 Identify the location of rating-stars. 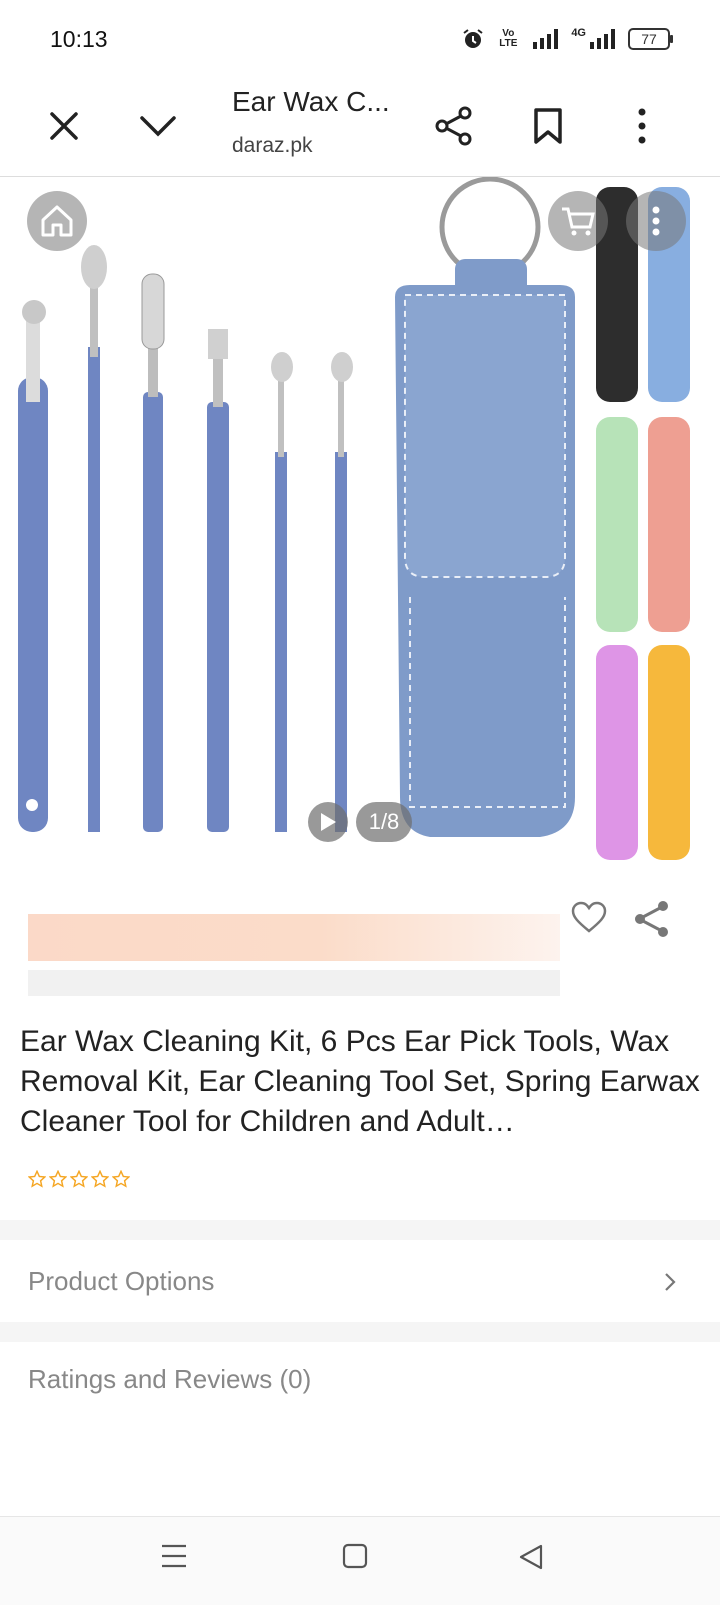
(79, 1179).